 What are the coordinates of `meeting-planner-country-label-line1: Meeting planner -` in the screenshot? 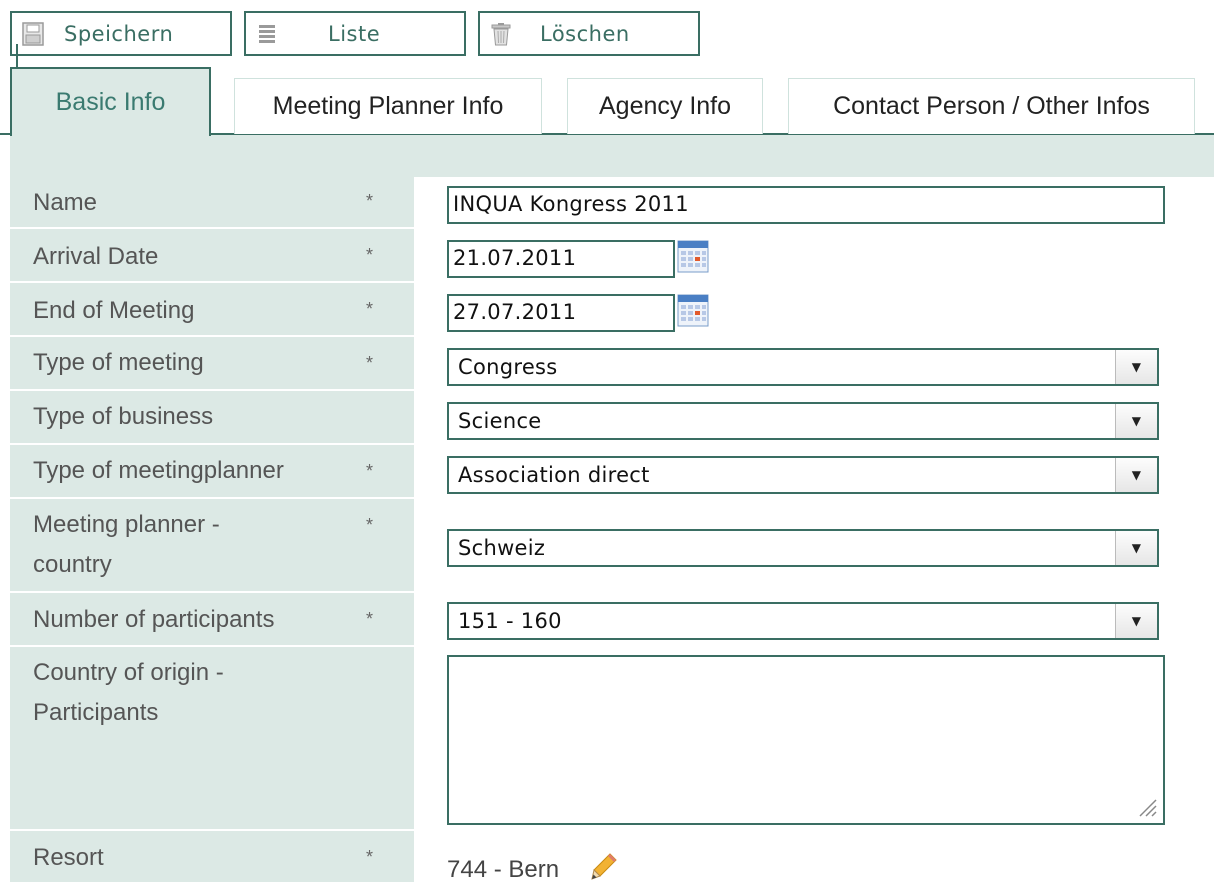 It's located at (126, 524).